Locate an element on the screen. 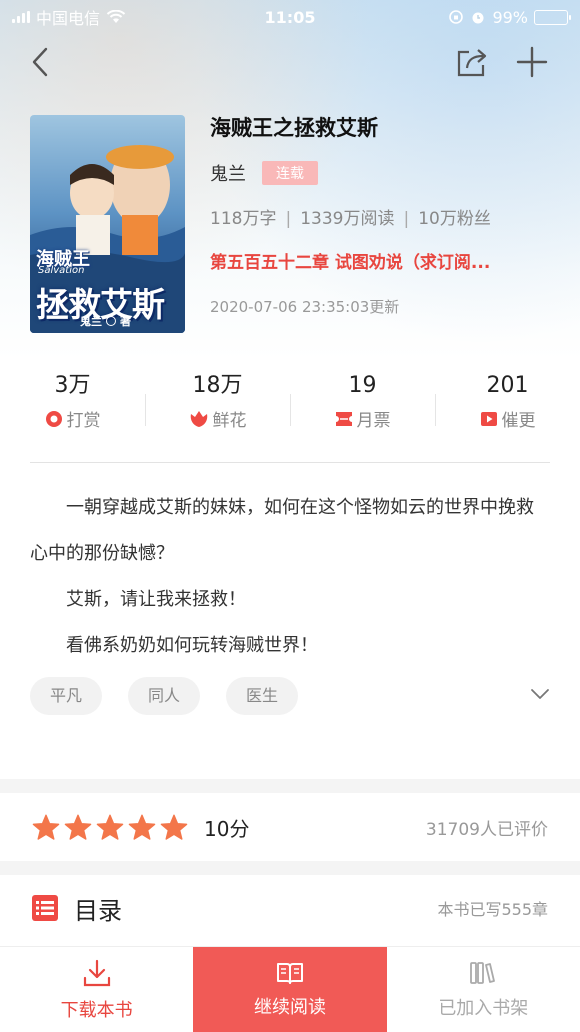  alarm-icon is located at coordinates (478, 18).